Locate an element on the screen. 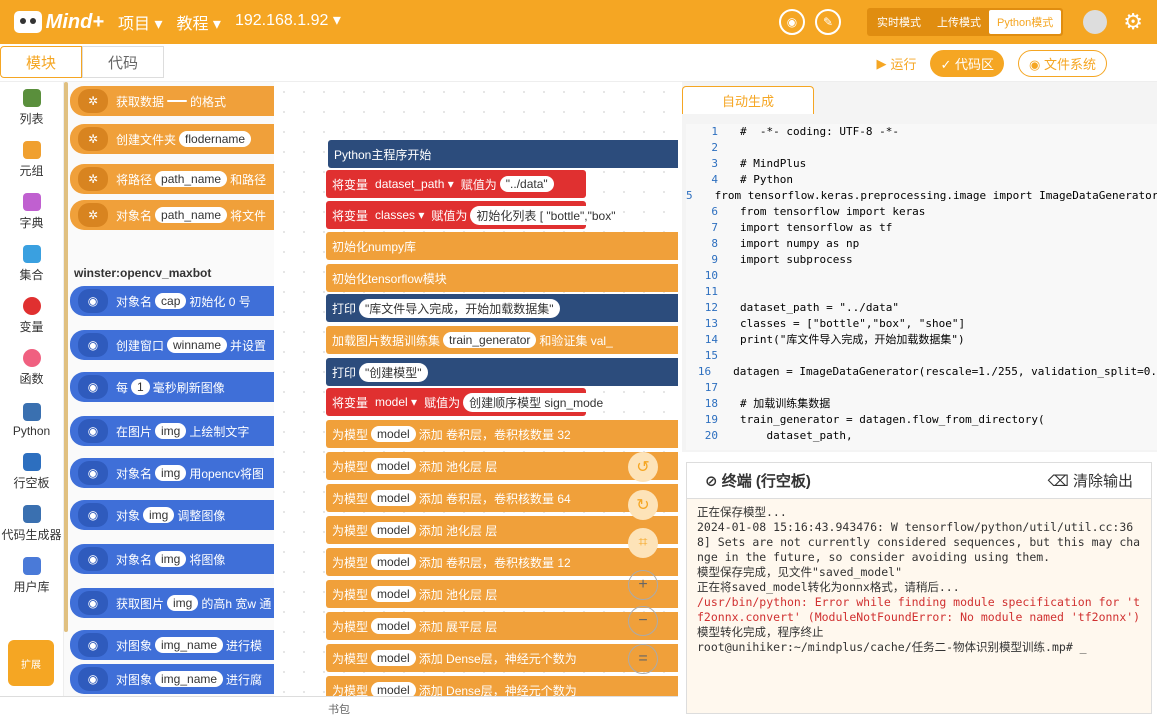  canvas-block: 将变量 dataset_path ▾ 赋值为 "../data" is located at coordinates (456, 184).